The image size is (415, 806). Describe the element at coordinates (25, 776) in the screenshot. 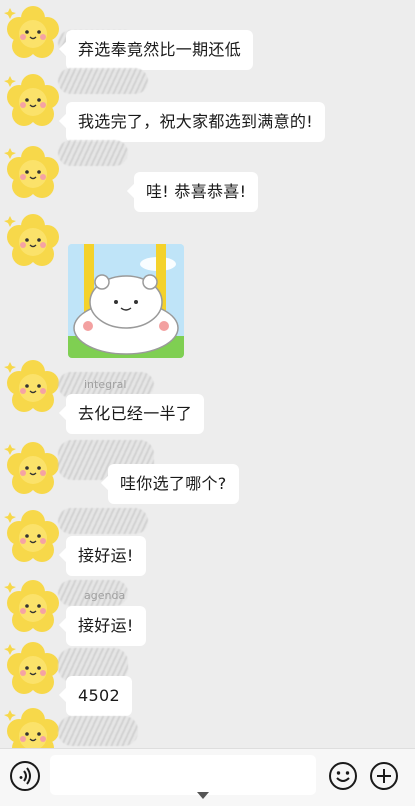

I see `voice-icon` at that location.